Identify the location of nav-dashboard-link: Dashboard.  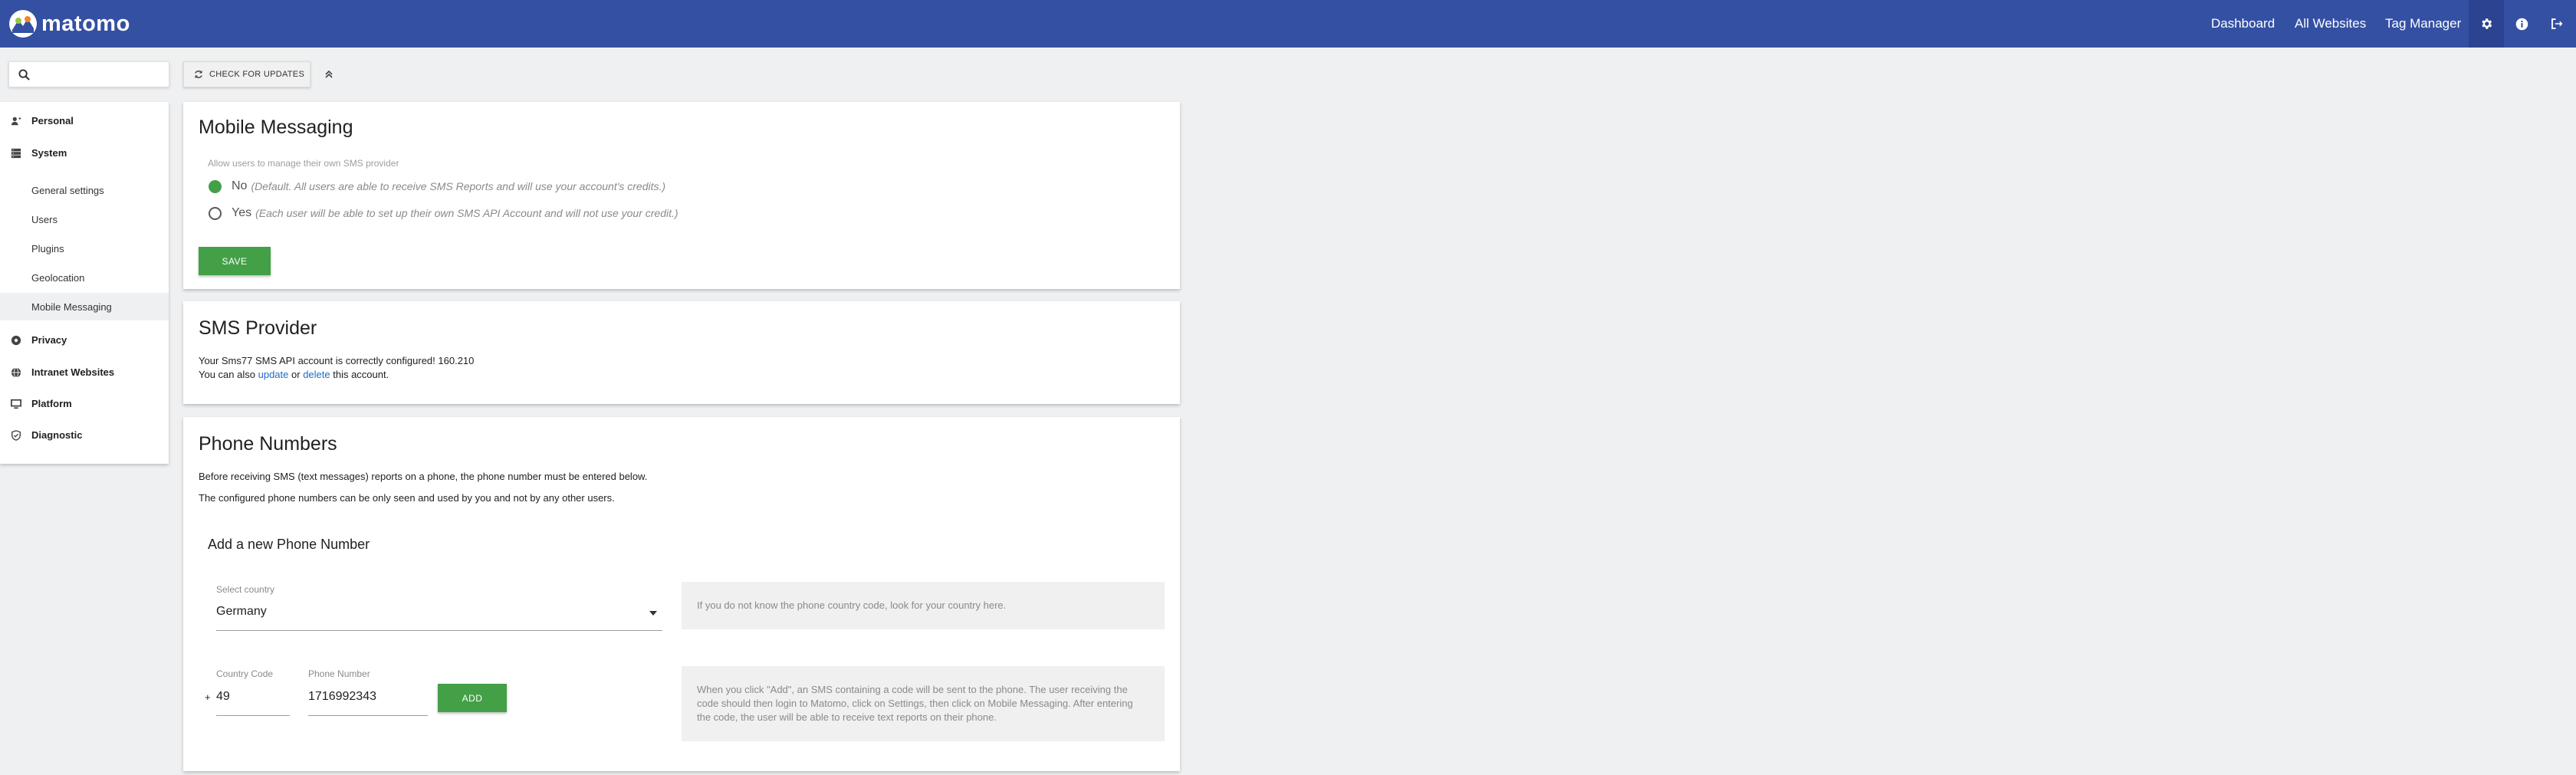
(2243, 23).